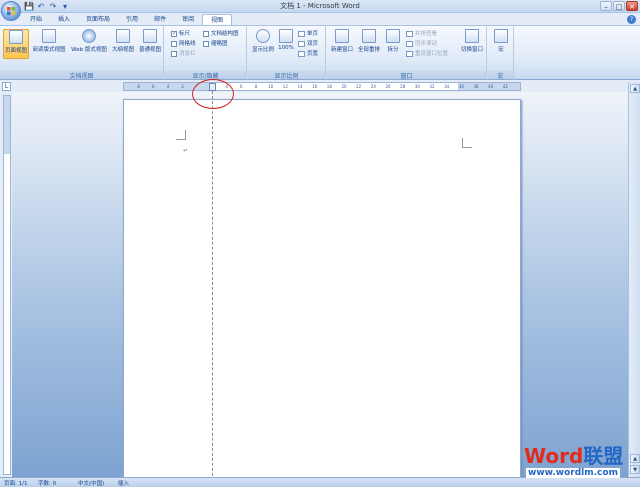 This screenshot has height=487, width=640. What do you see at coordinates (89, 36) in the screenshot?
I see `web-layout-icon` at bounding box center [89, 36].